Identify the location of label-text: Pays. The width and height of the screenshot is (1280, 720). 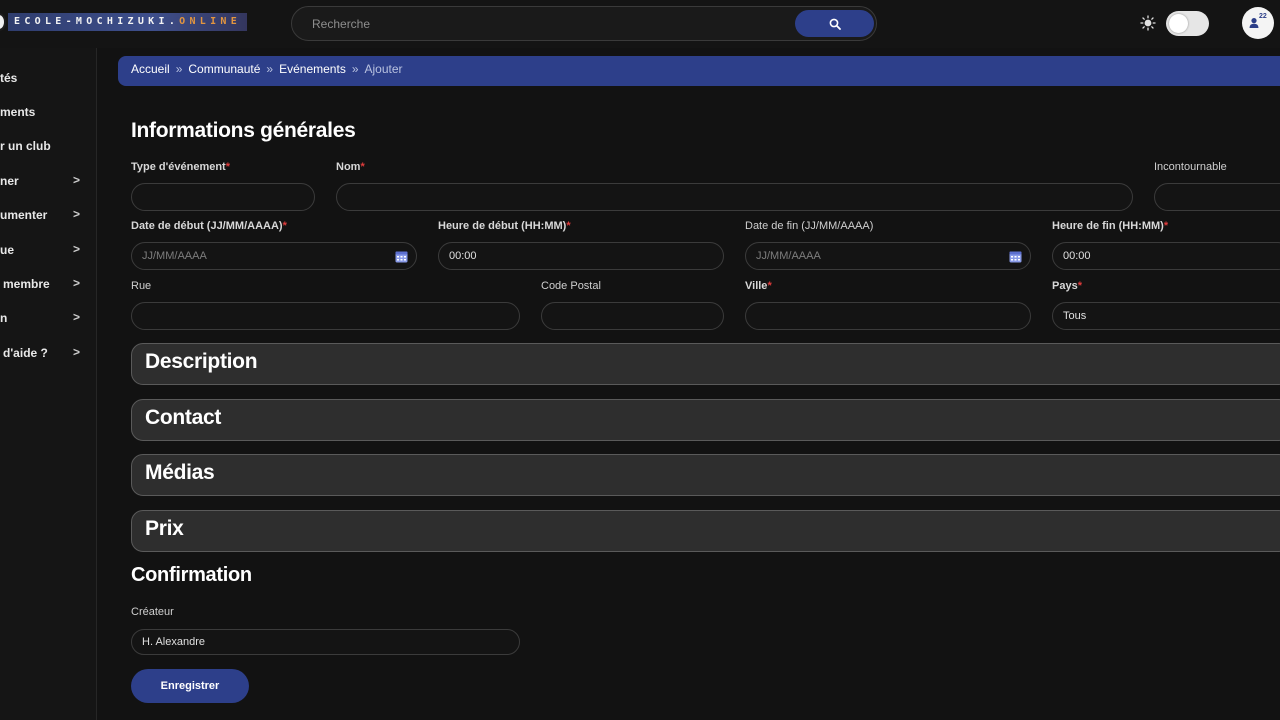
(1065, 286).